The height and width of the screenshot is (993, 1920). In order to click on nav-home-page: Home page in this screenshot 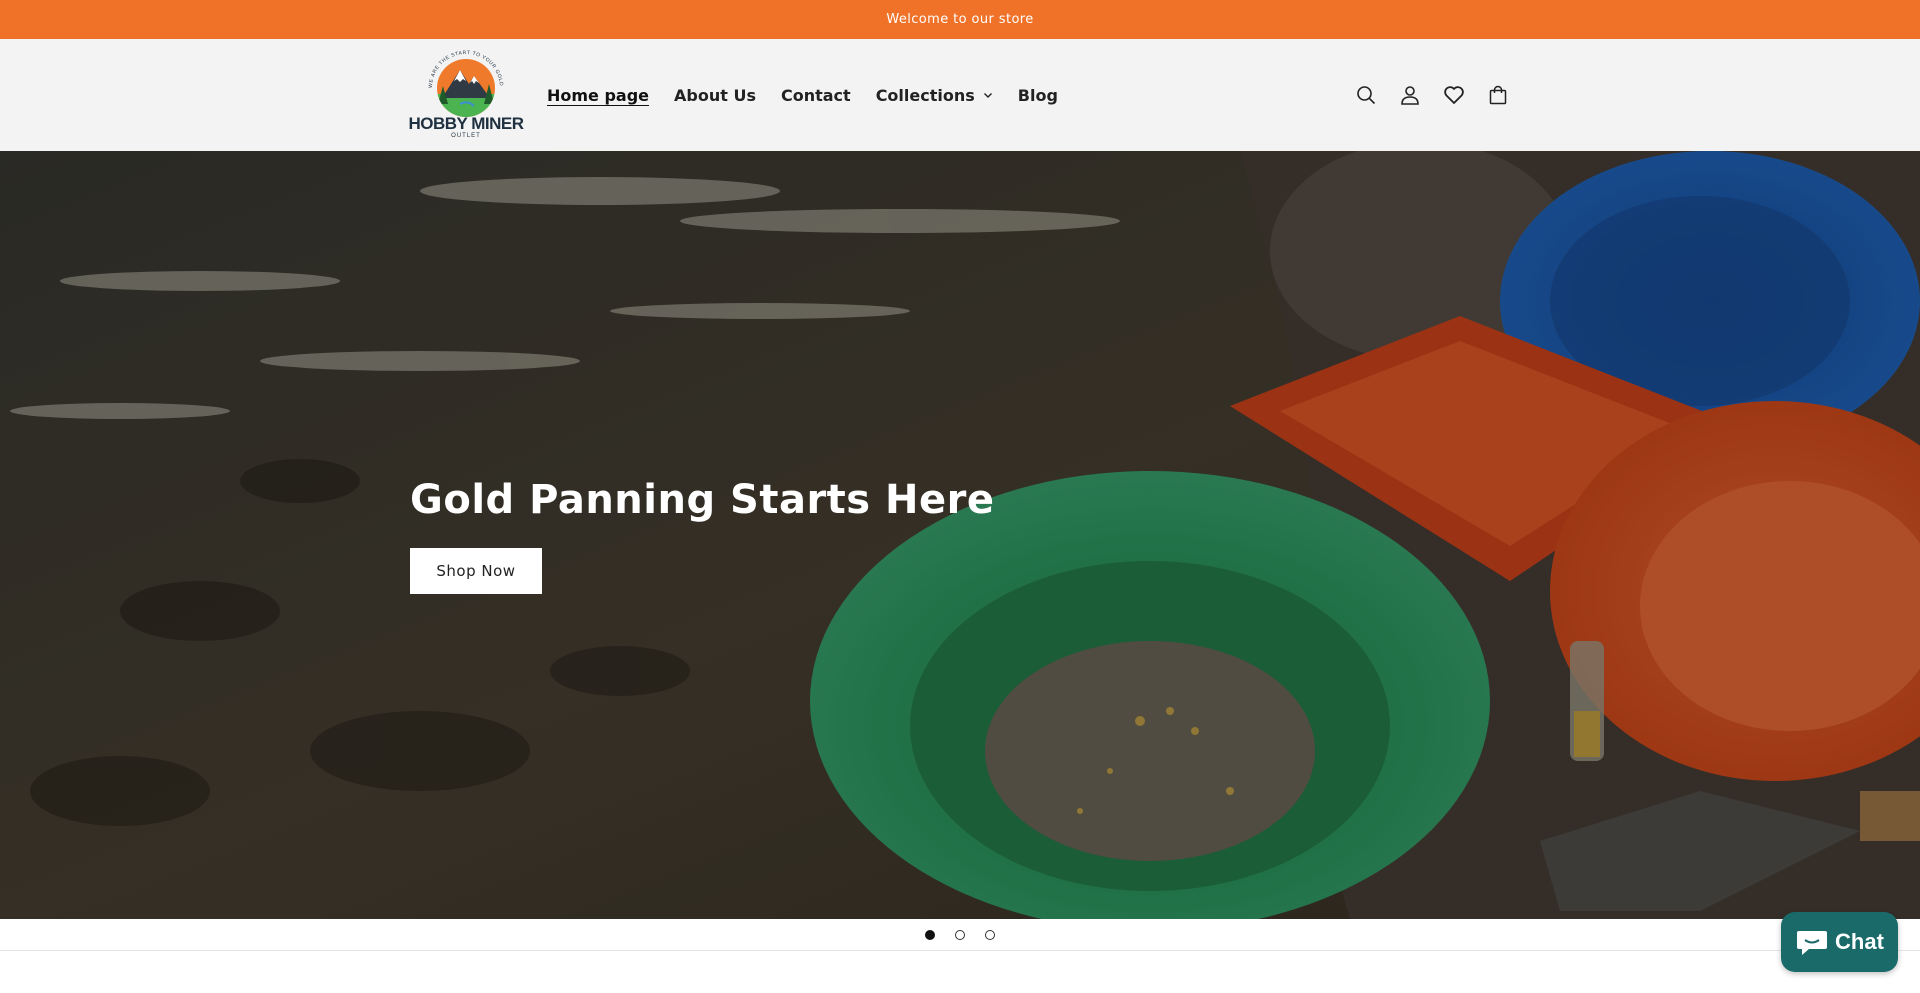, I will do `click(598, 95)`.